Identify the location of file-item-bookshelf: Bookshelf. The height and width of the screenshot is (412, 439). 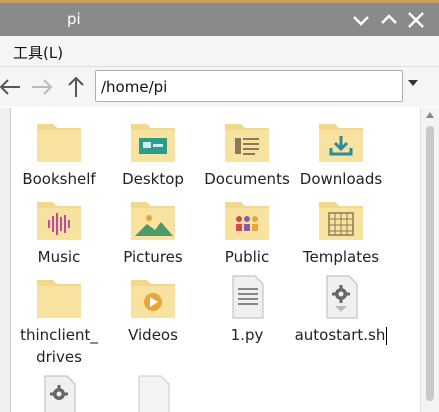
(59, 152).